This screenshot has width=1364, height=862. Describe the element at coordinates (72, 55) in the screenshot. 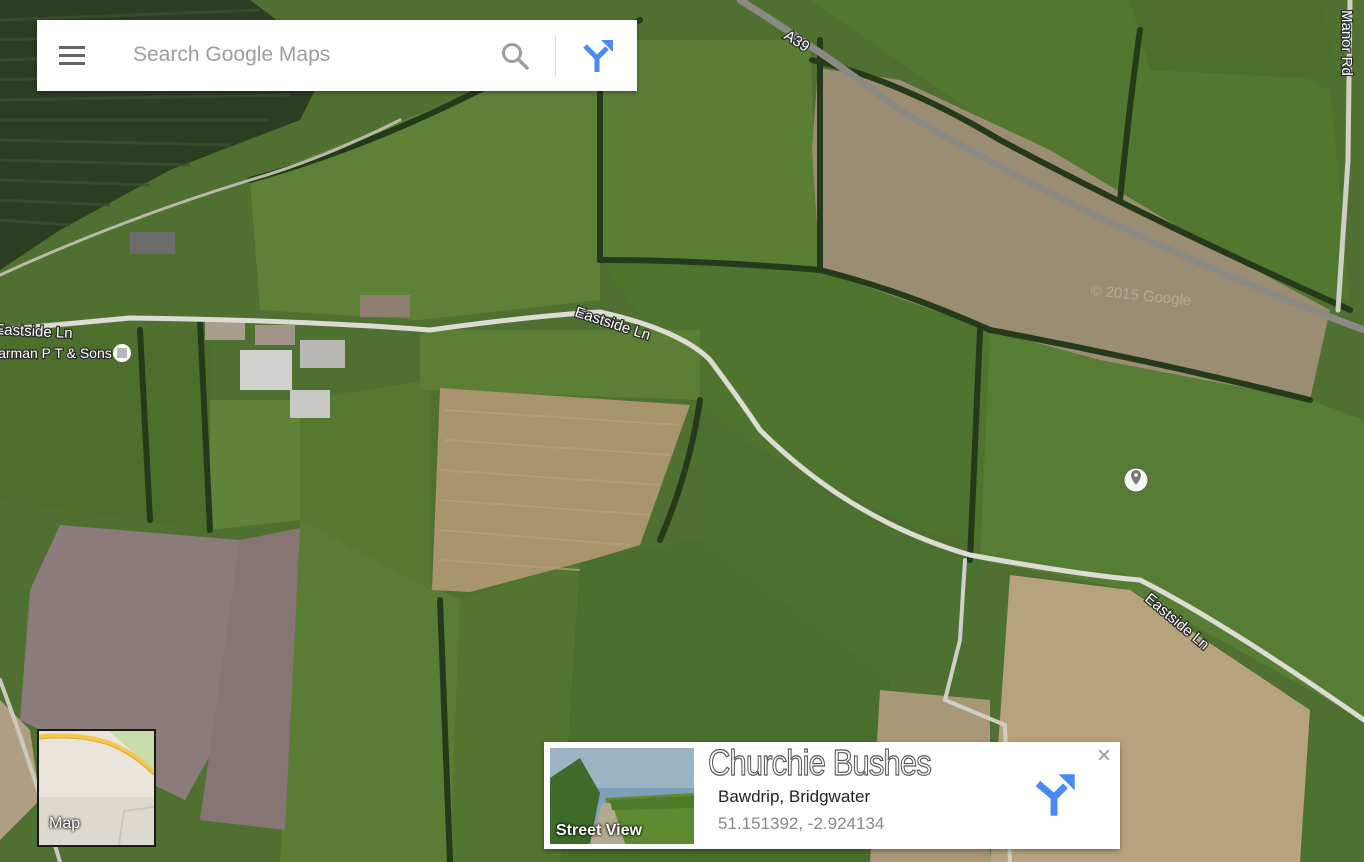

I see `menu-button` at that location.